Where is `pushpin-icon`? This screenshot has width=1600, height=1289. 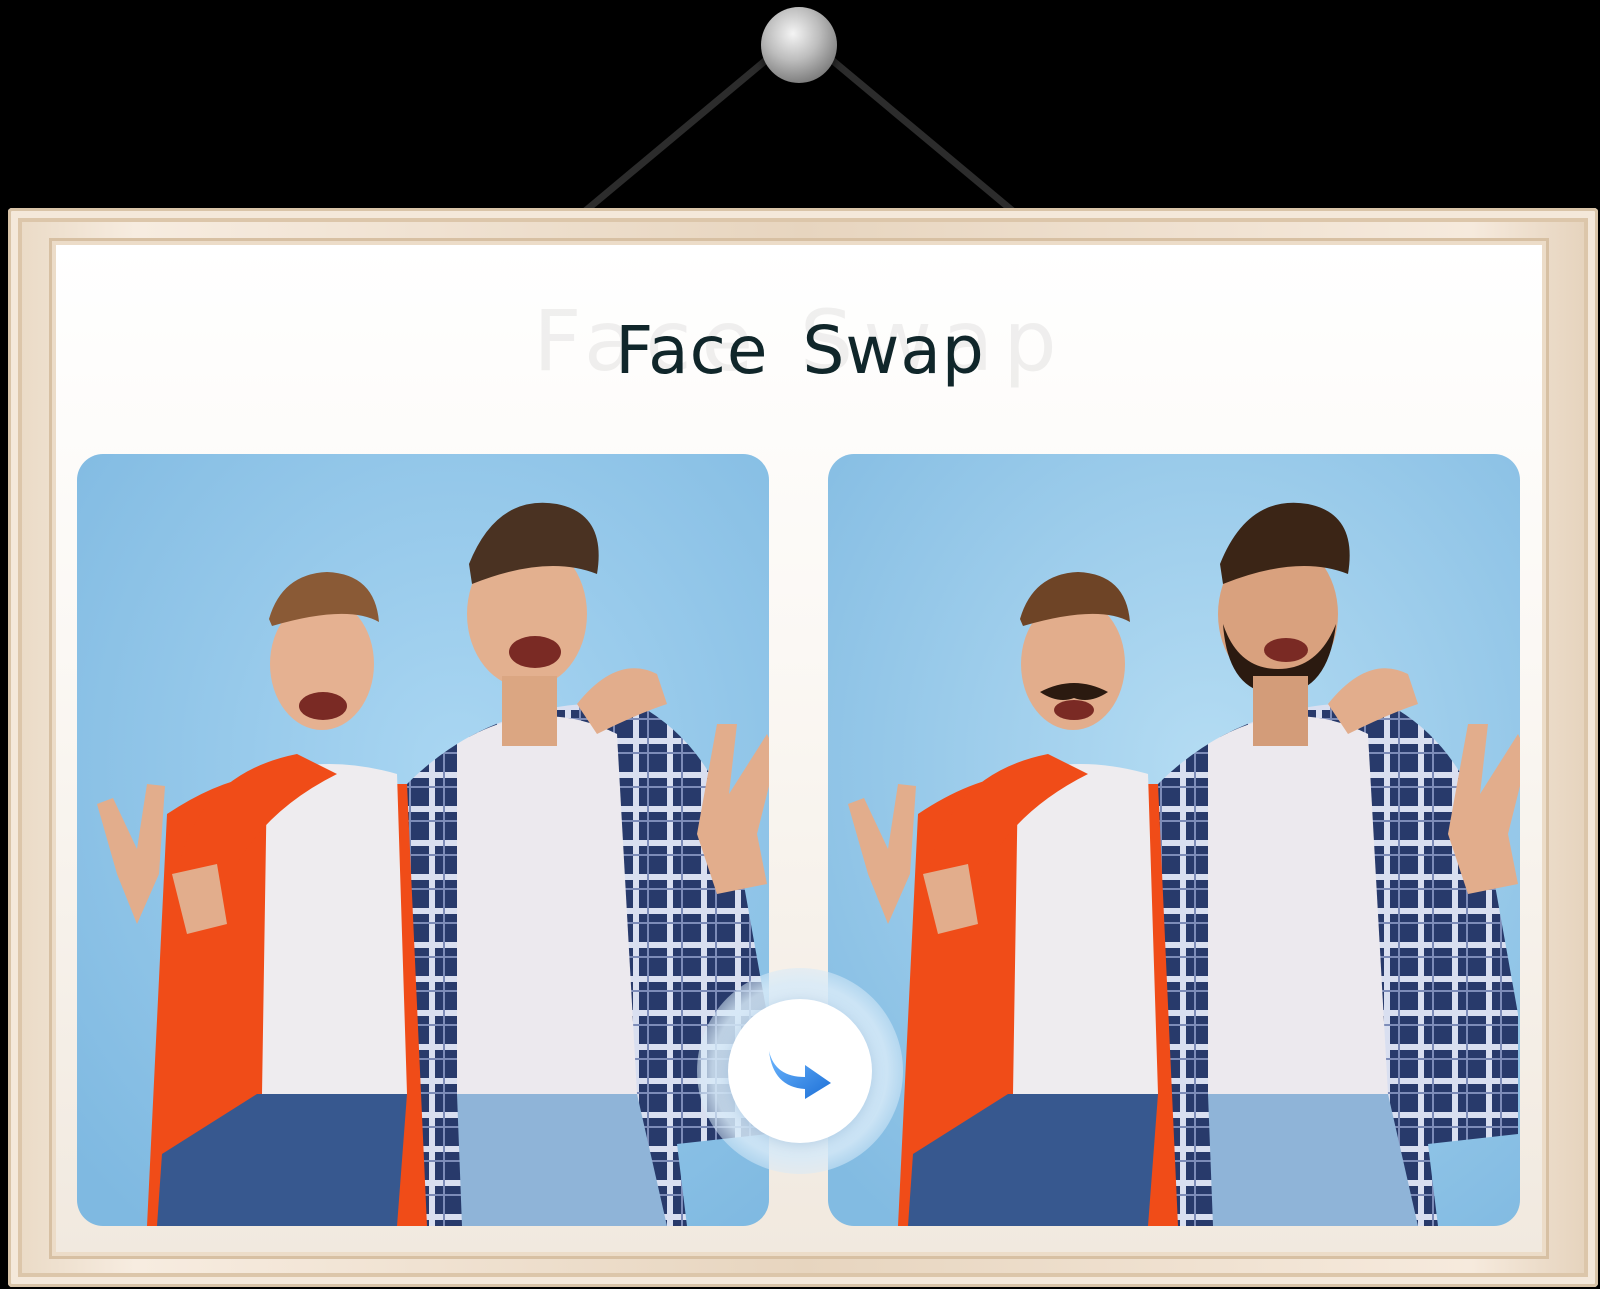 pushpin-icon is located at coordinates (799, 45).